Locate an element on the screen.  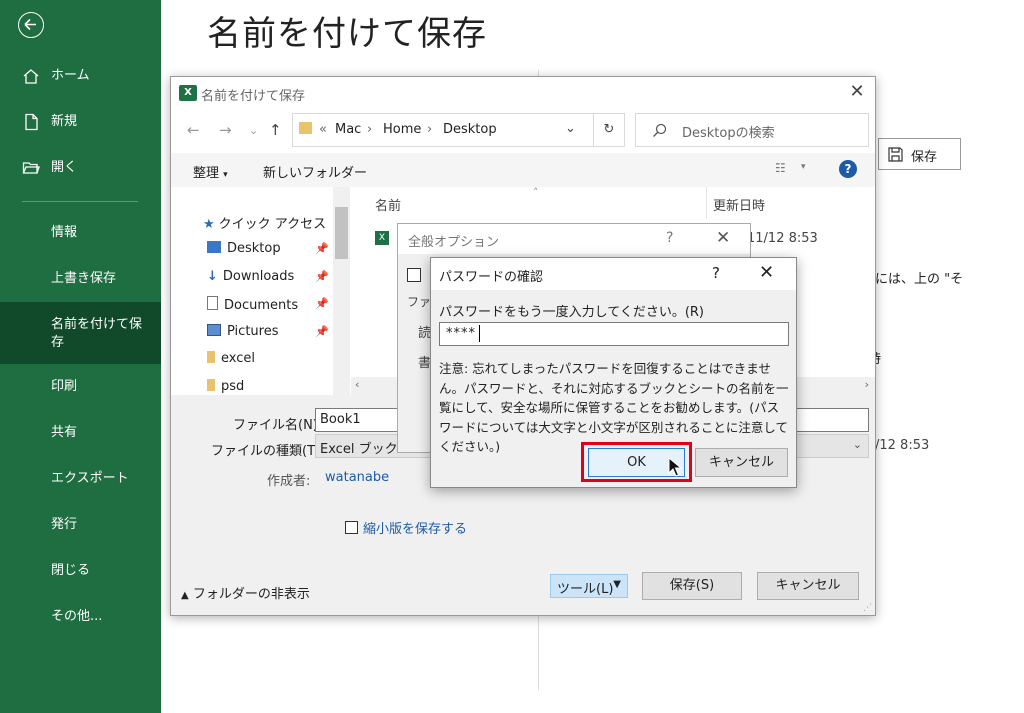
address-bar: « Mac › Home › Desktop ⌄ is located at coordinates (454, 130).